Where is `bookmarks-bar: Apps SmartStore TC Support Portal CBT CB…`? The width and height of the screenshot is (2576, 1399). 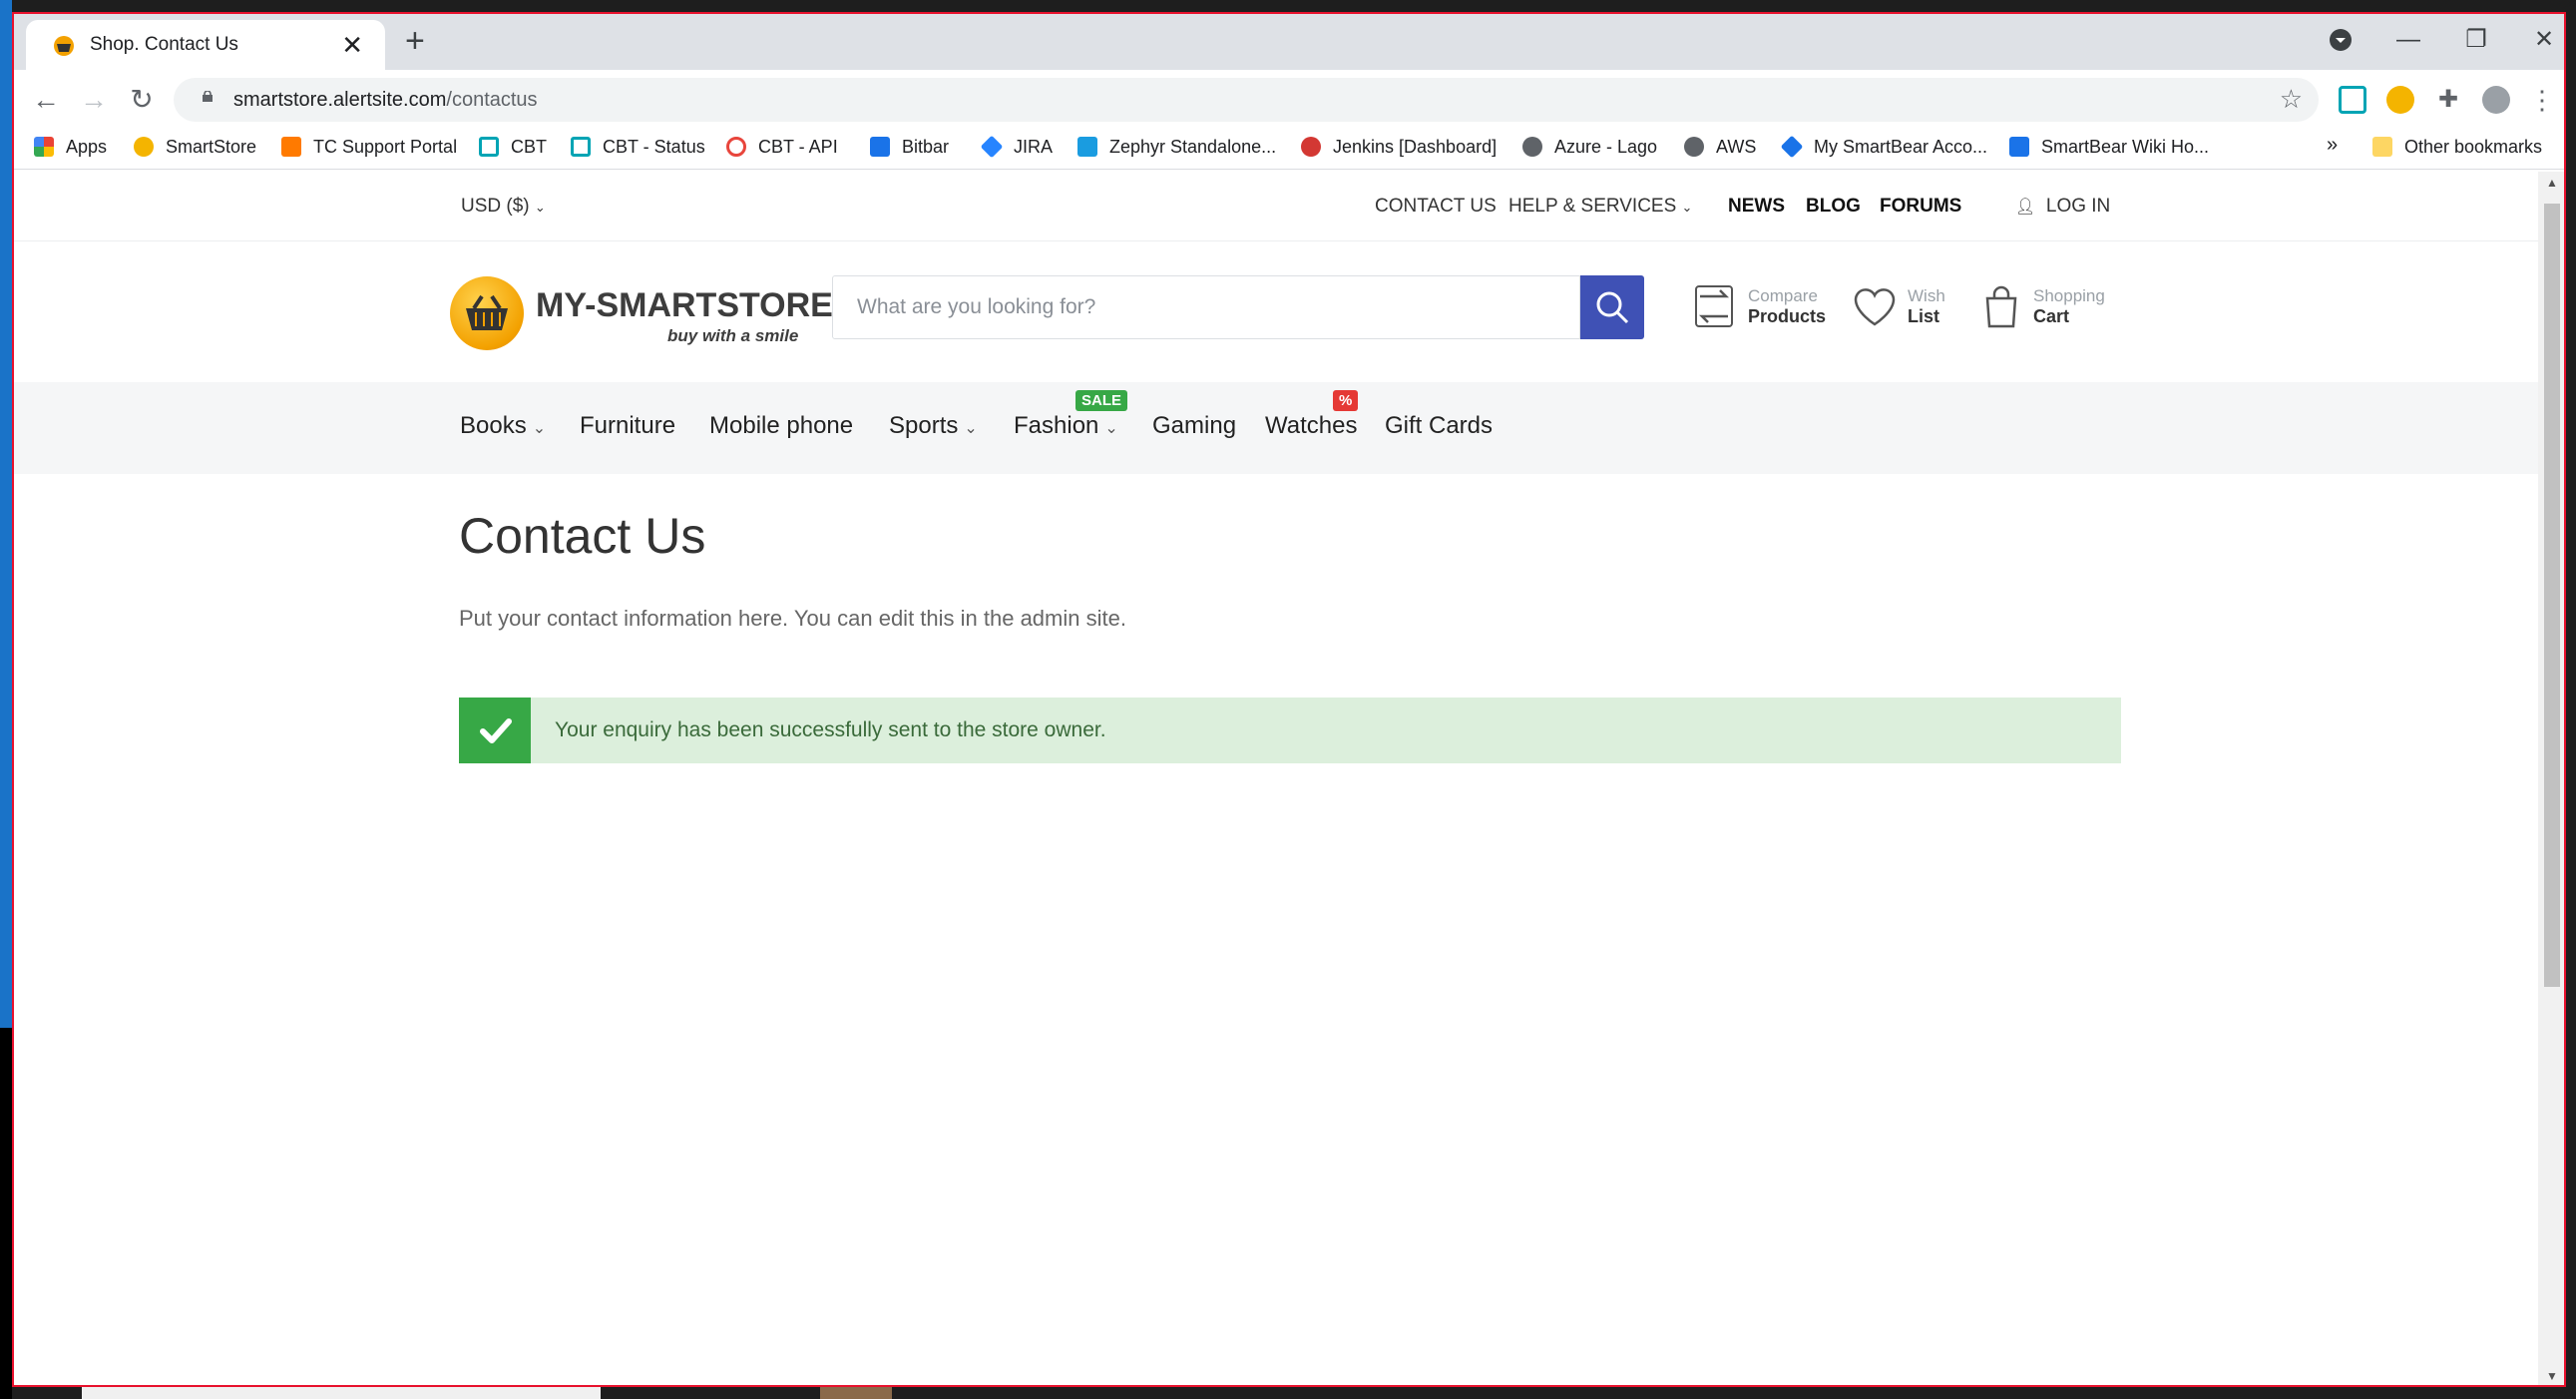 bookmarks-bar: Apps SmartStore TC Support Portal CBT CB… is located at coordinates (1289, 149).